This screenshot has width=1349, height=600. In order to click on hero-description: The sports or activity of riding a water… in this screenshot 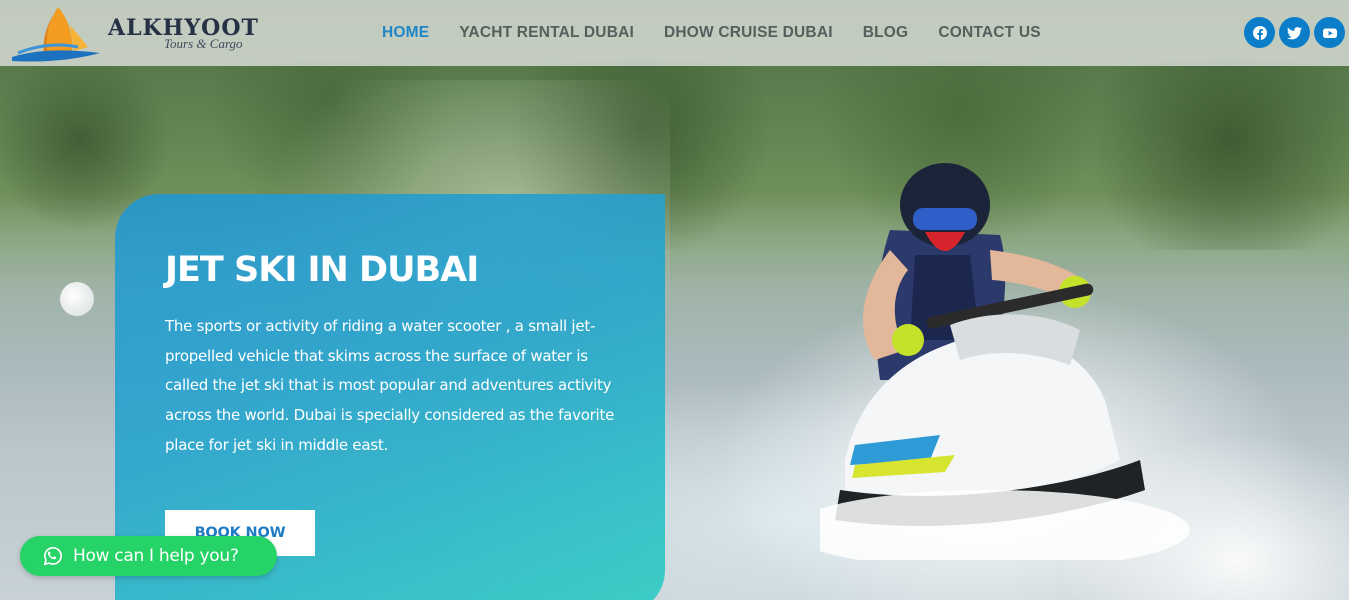, I will do `click(390, 385)`.